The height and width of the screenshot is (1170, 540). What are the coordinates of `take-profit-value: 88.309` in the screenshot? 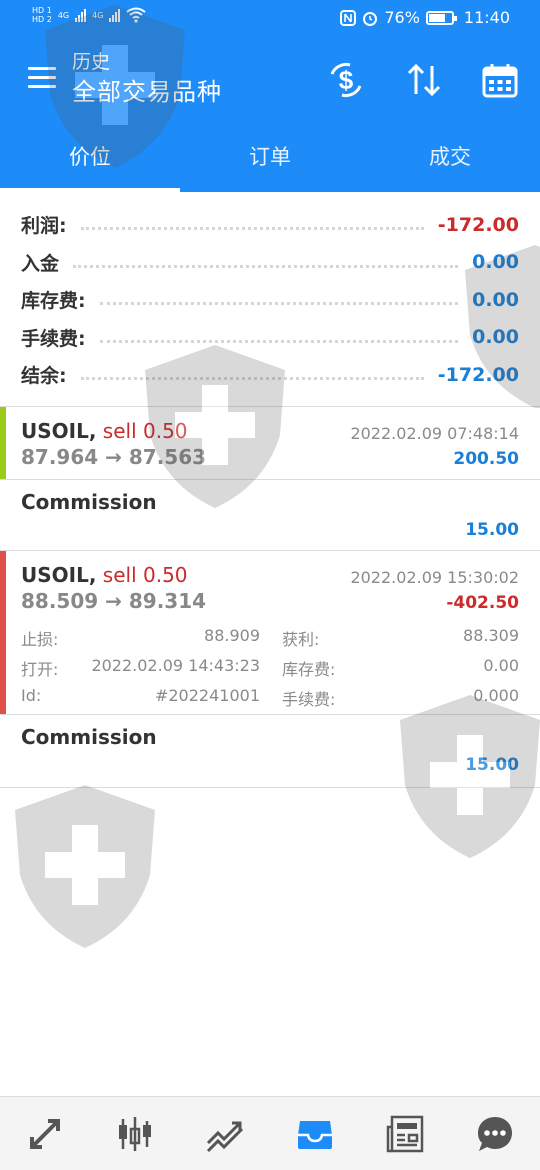 It's located at (491, 635).